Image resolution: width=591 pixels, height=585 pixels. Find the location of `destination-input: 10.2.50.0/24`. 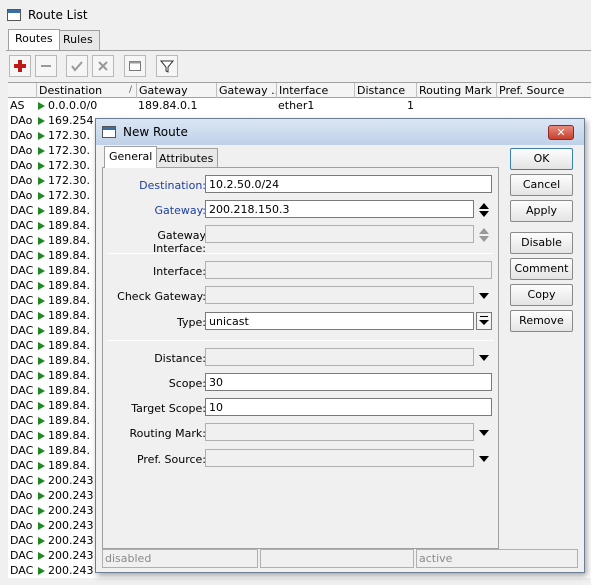

destination-input: 10.2.50.0/24 is located at coordinates (348, 184).